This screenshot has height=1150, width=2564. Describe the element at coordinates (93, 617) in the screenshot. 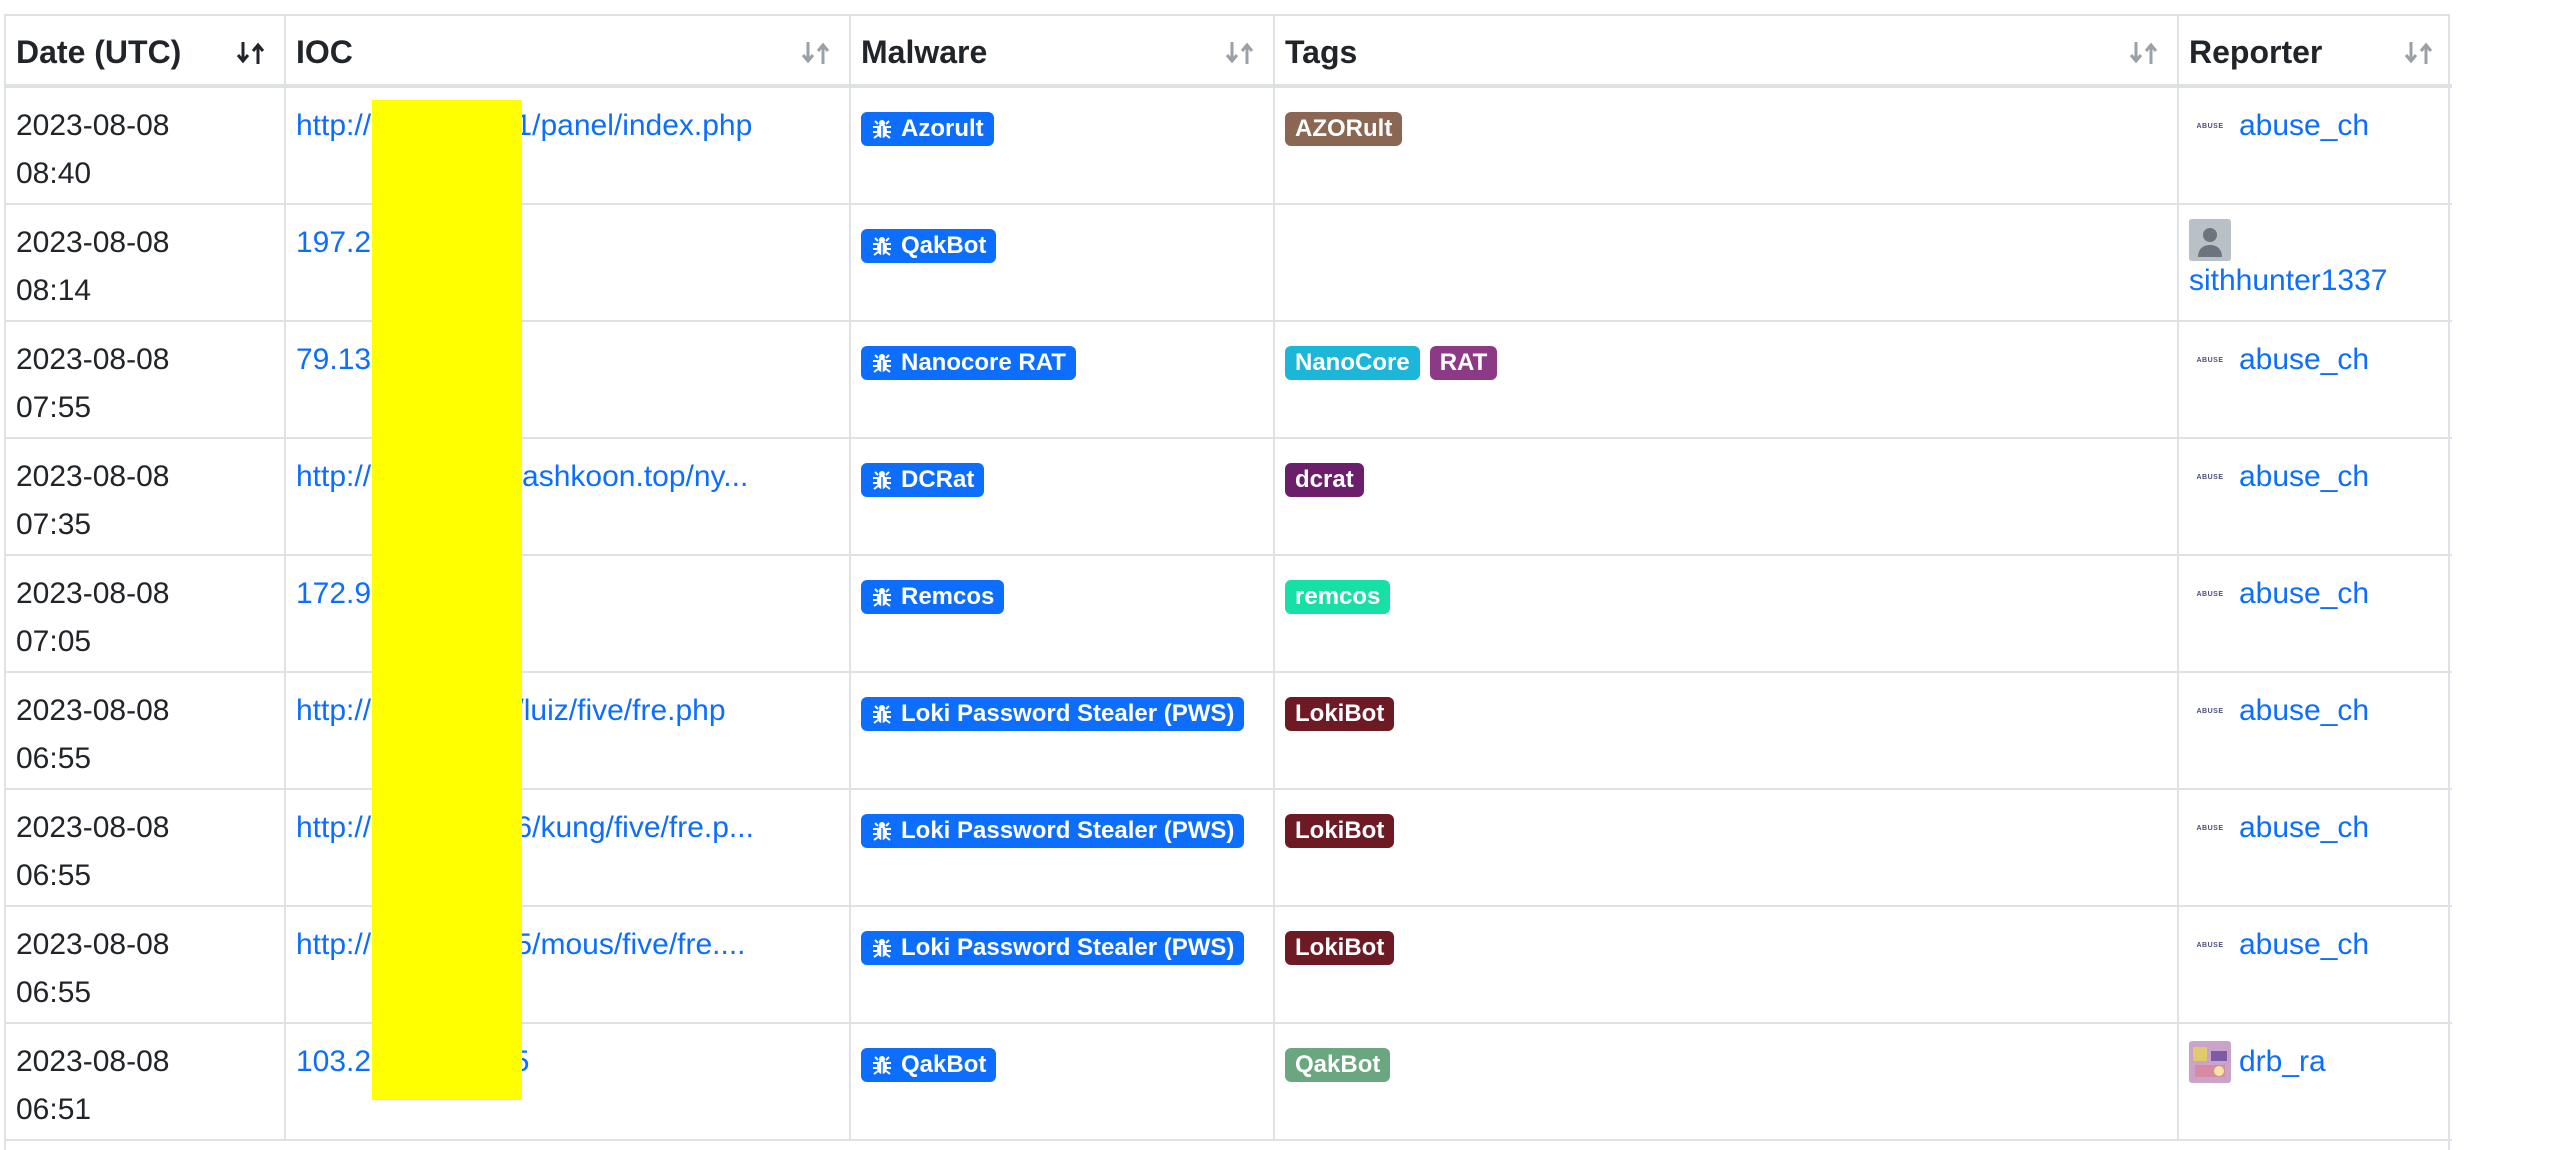

I see `date-text: 2023-08-08 07:05` at that location.